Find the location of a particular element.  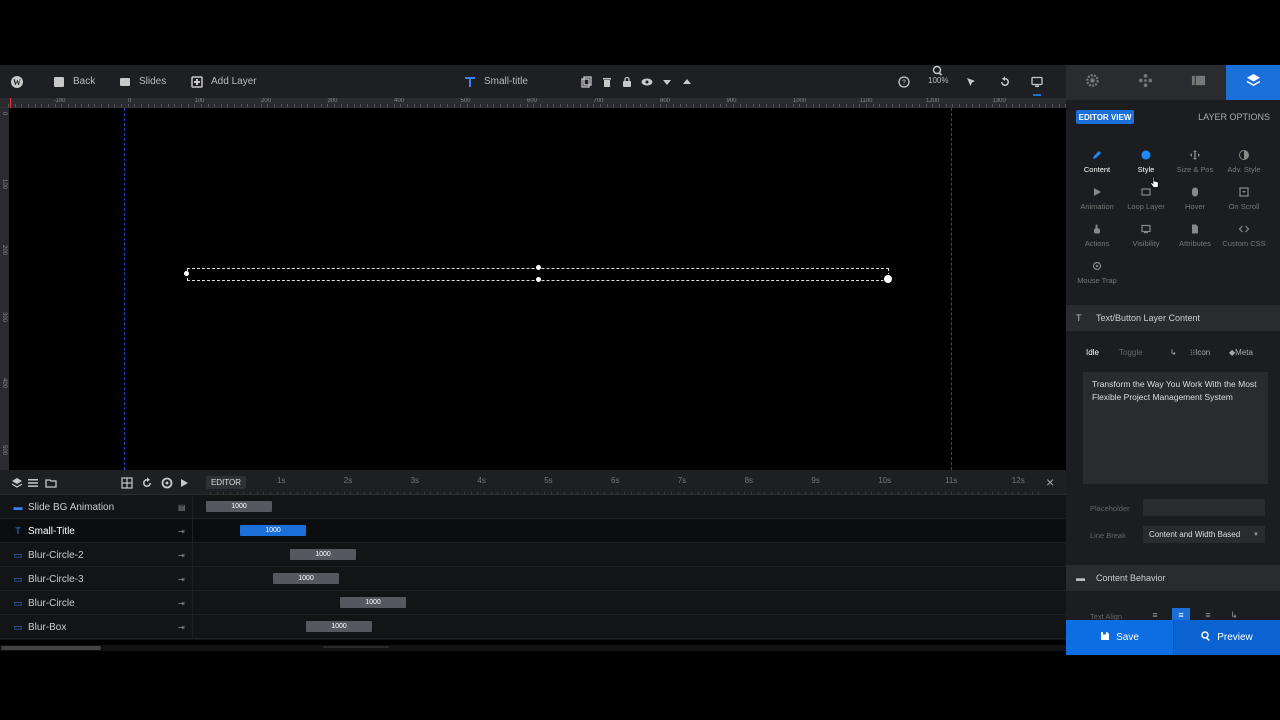

grid-view-icon is located at coordinates (127, 483).